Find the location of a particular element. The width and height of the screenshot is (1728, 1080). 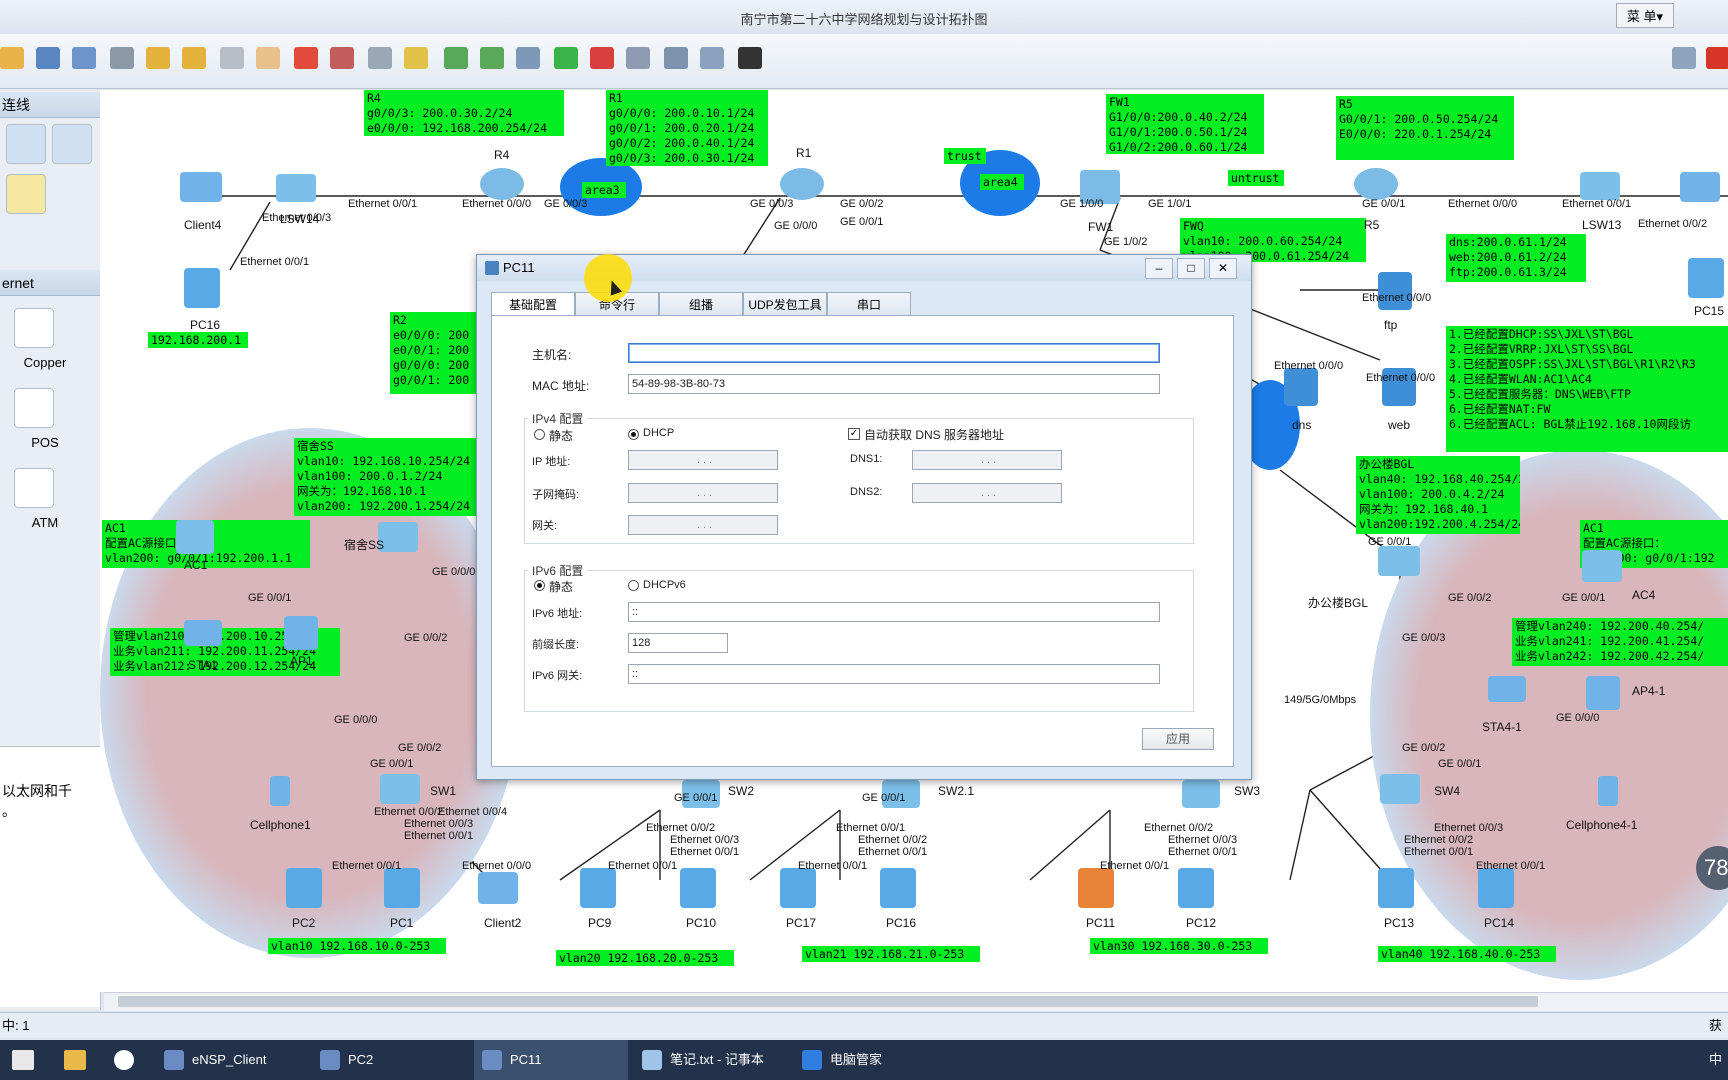

ftp-server-icon is located at coordinates (1395, 291).